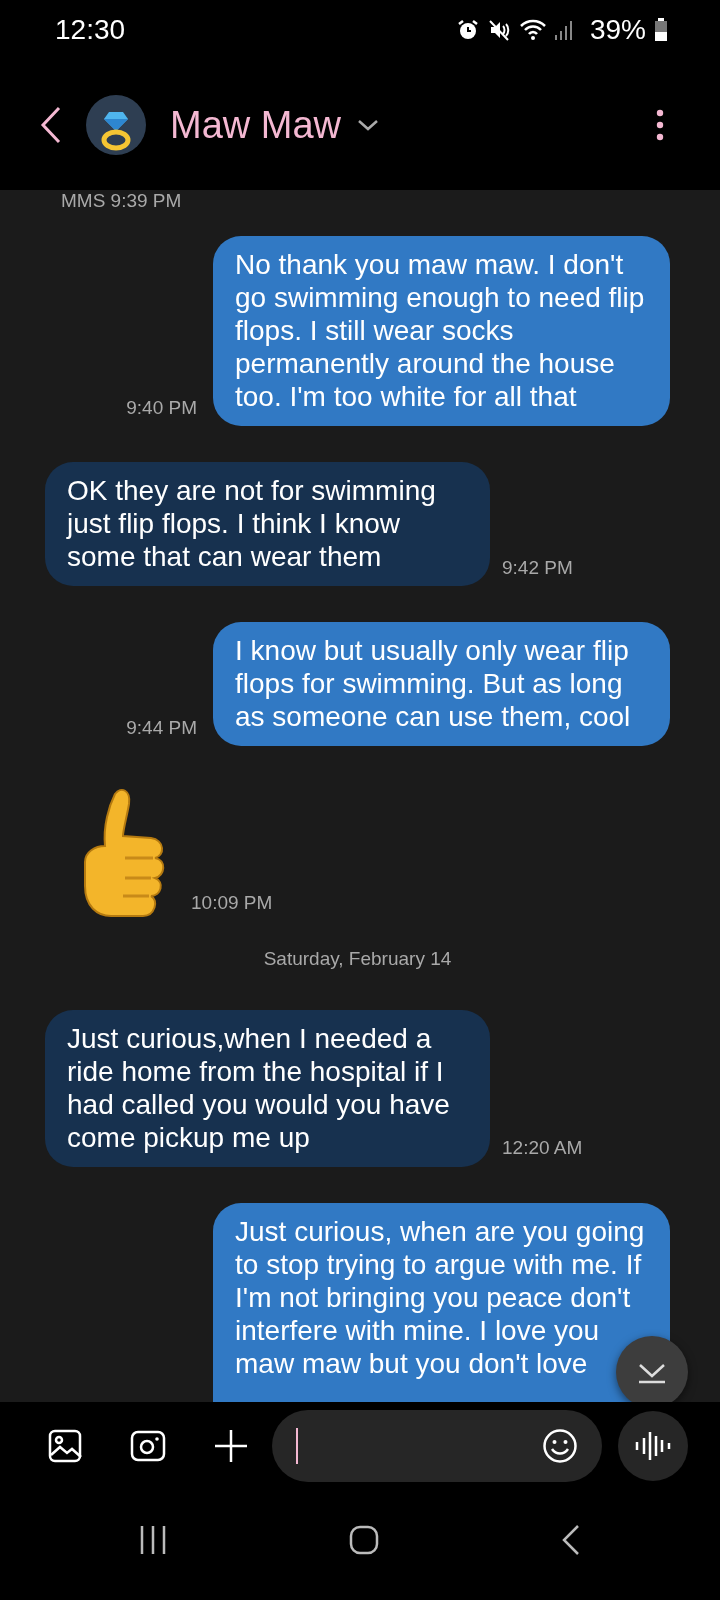 The width and height of the screenshot is (720, 1600). I want to click on gallery-button, so click(65, 1446).